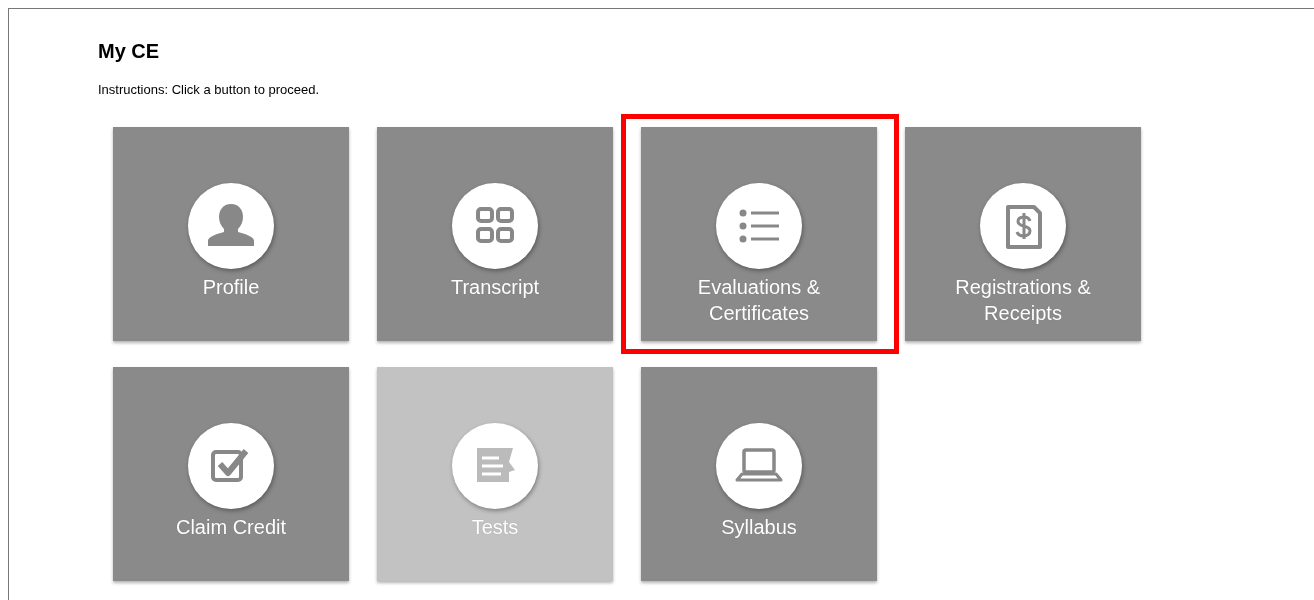  I want to click on menu-tile: Syllabus, so click(759, 474).